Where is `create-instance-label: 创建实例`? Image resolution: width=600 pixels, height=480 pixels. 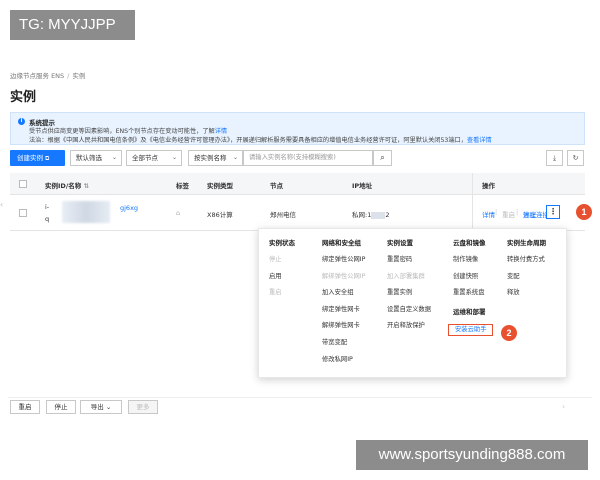
create-instance-label: 创建实例 is located at coordinates (30, 158).